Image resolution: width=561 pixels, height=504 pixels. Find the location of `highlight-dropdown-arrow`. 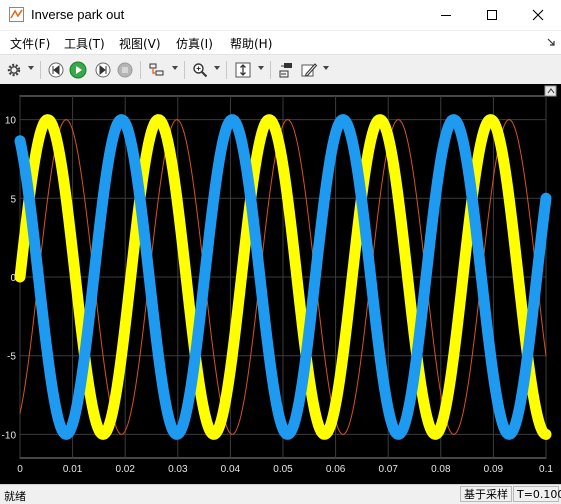

highlight-dropdown-arrow is located at coordinates (175, 68).